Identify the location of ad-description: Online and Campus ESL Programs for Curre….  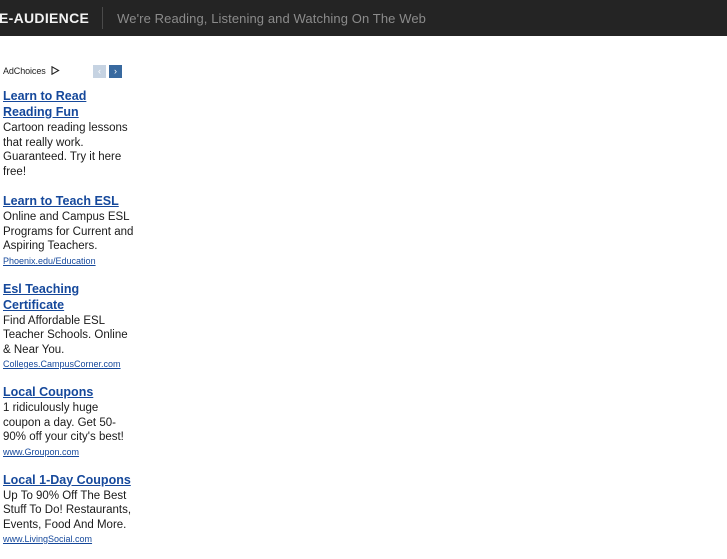
(68, 231).